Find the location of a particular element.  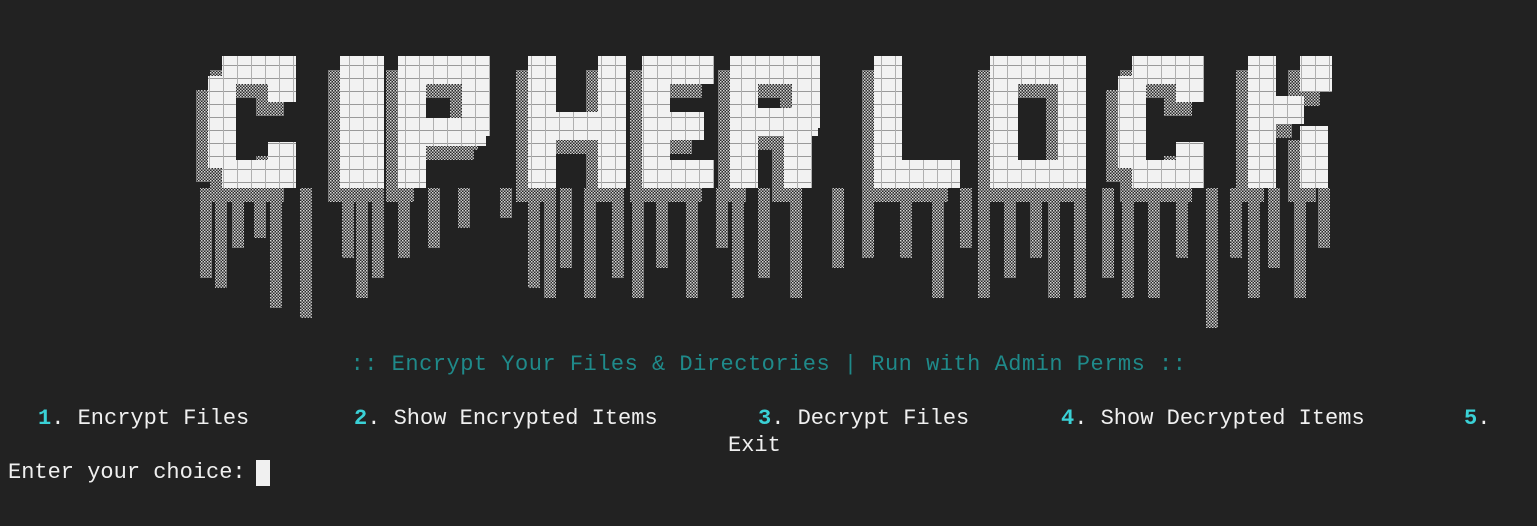

menu-item-label: Decrypt Files is located at coordinates (883, 418).